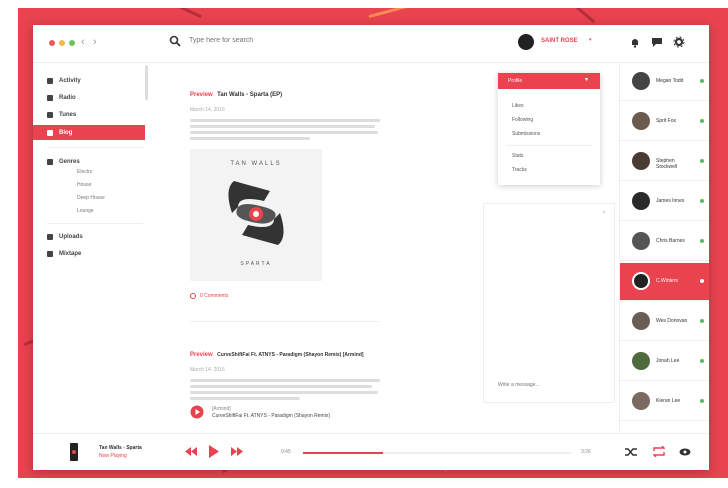 The height and width of the screenshot is (488, 728). I want to click on sidebar-item-tunes: Tunes, so click(89, 114).